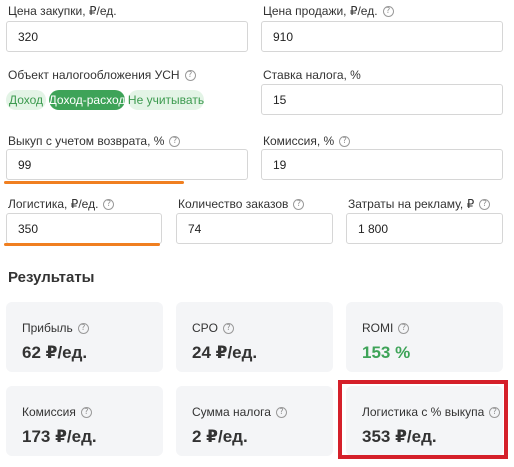 The height and width of the screenshot is (467, 514). Describe the element at coordinates (382, 99) in the screenshot. I see `tax-rate-input: 15` at that location.